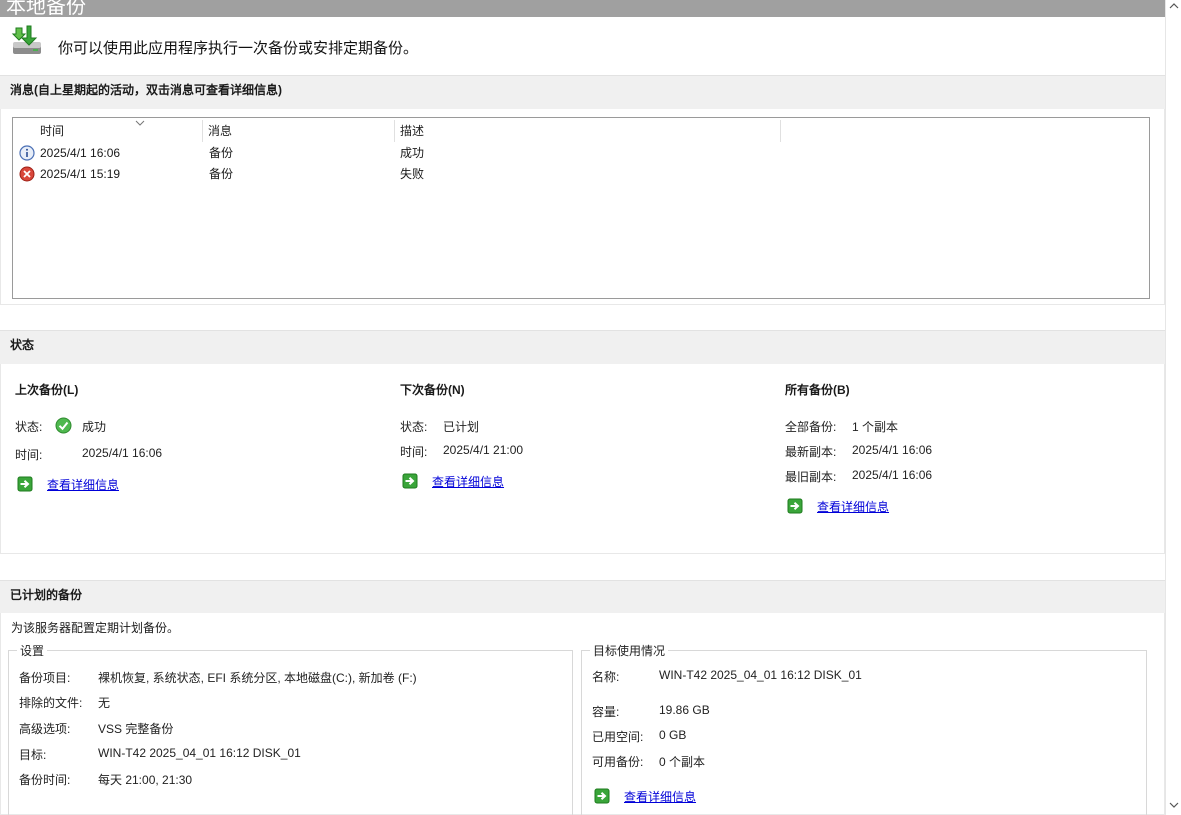 The image size is (1181, 815). I want to click on messages-header: 消息(自上星期起的活动，双击消息可查看详细信息), so click(582, 92).